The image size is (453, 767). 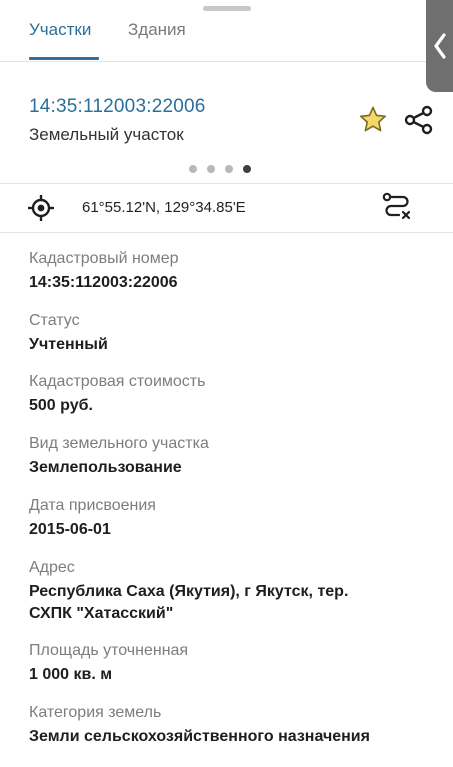 I want to click on field-value-line2: СХПК "Хатасский", so click(x=101, y=613).